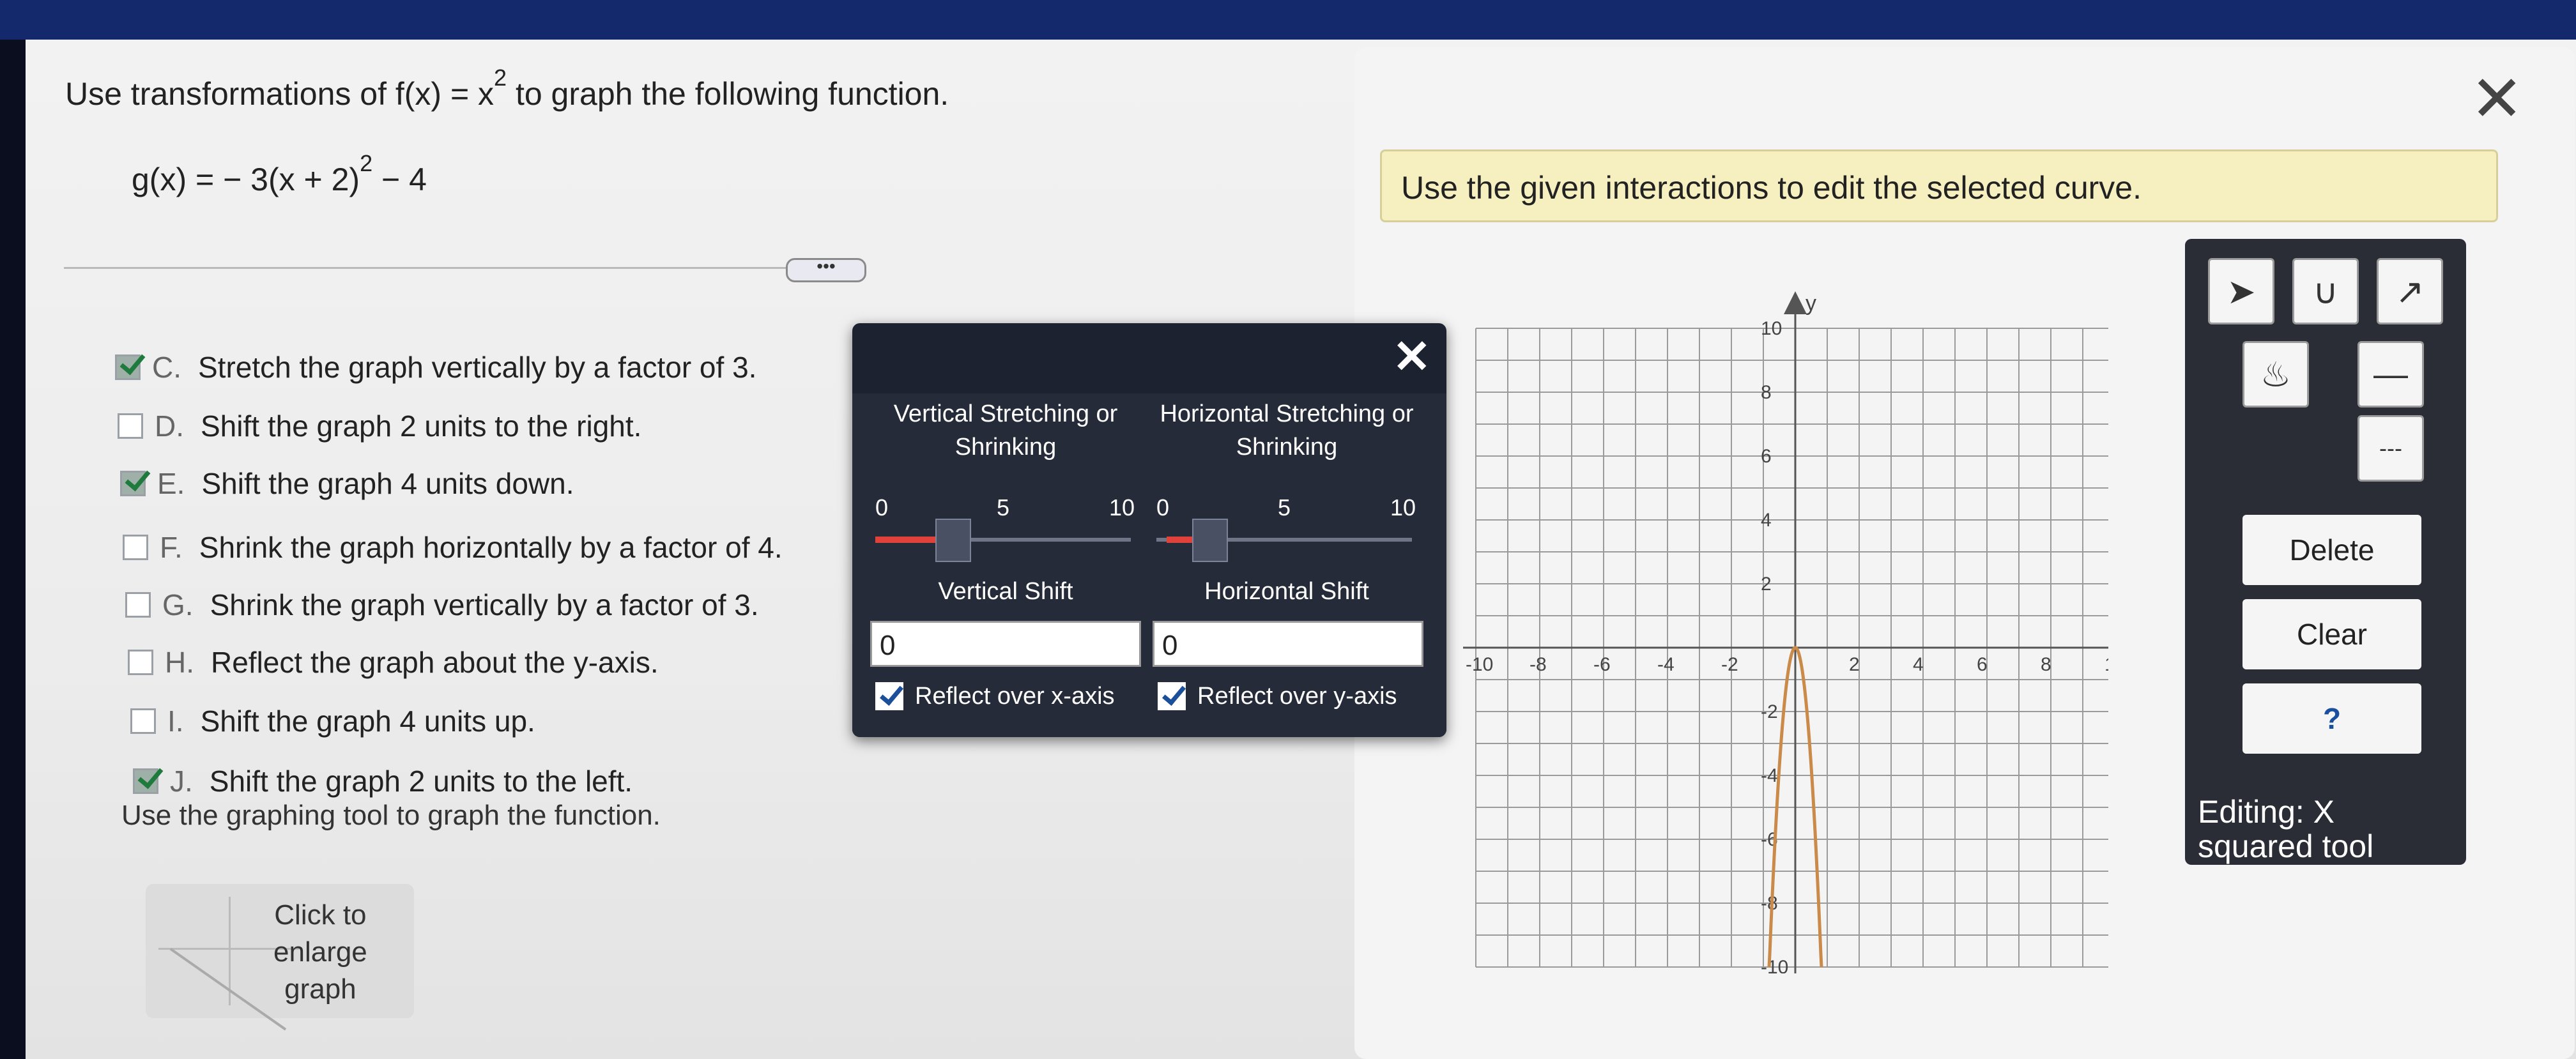  I want to click on x-tick-label: 10, so click(2106, 664).